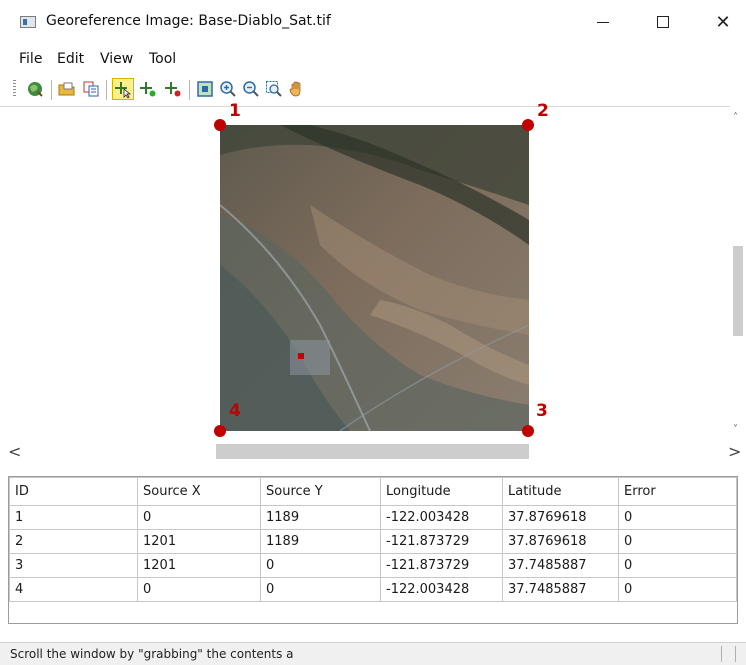 The width and height of the screenshot is (746, 665). I want to click on menu-tool: Tool, so click(162, 59).